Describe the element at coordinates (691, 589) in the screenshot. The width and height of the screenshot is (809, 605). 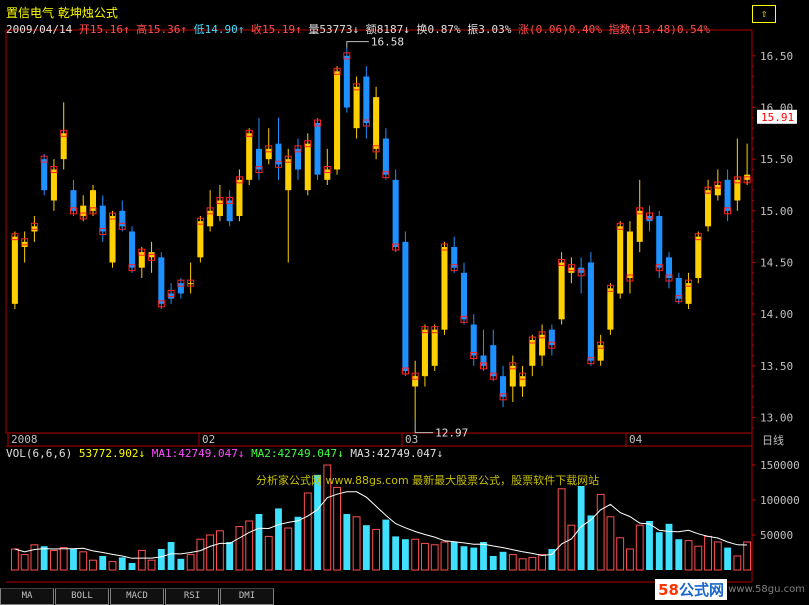
I see `site-logo: 58公式网` at that location.